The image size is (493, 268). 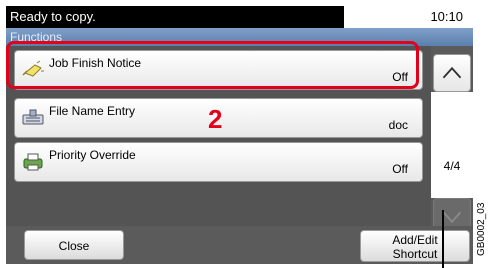 What do you see at coordinates (92, 155) in the screenshot?
I see `row-label: Priority Override` at bounding box center [92, 155].